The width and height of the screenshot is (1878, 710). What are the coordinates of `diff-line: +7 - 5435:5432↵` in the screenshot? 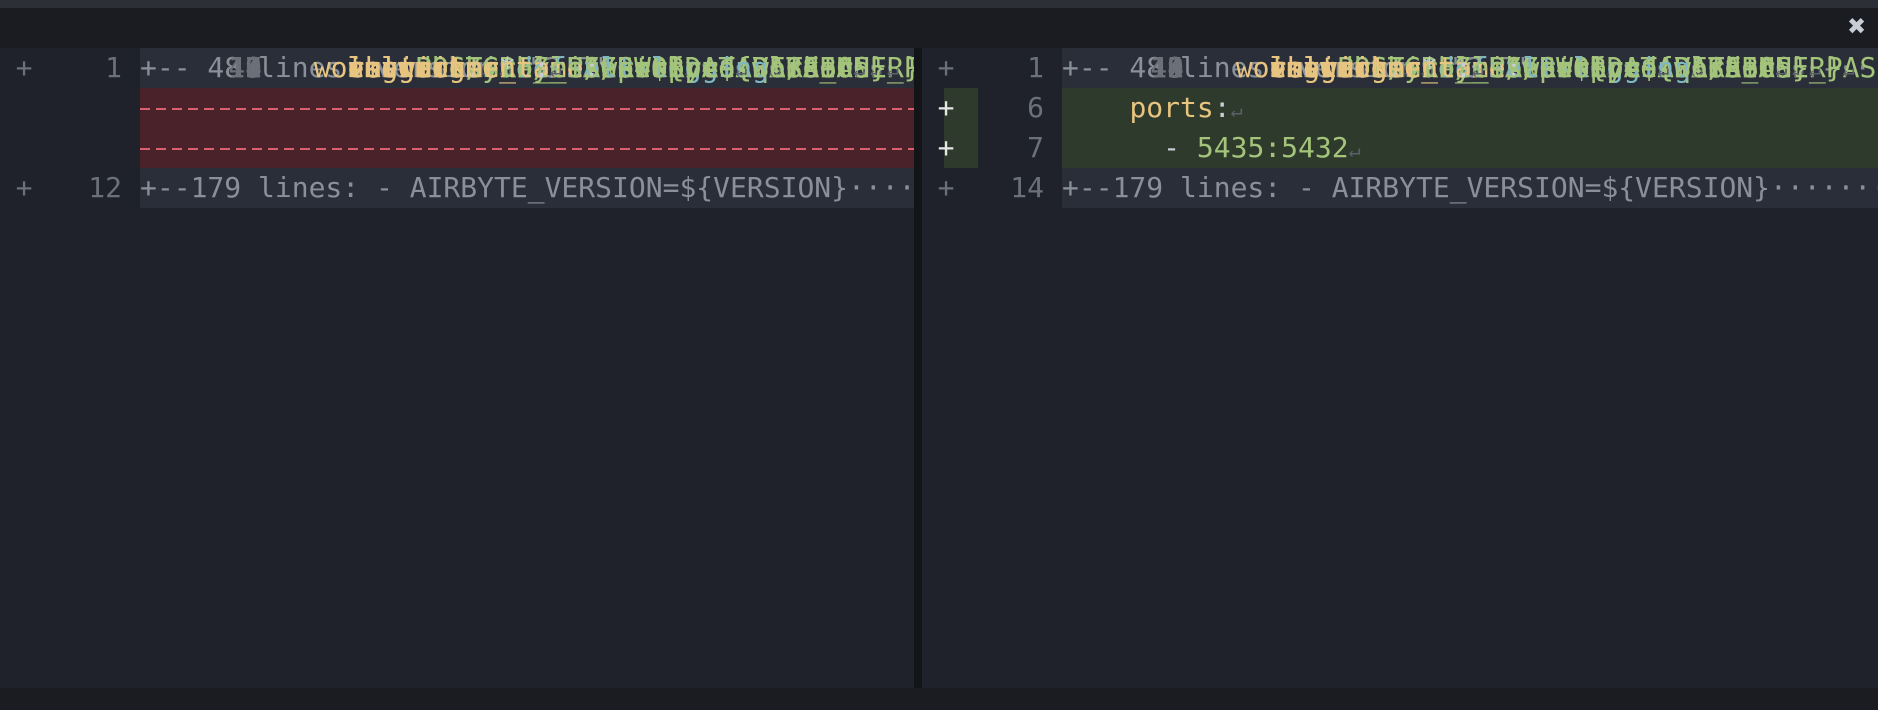 It's located at (1400, 148).